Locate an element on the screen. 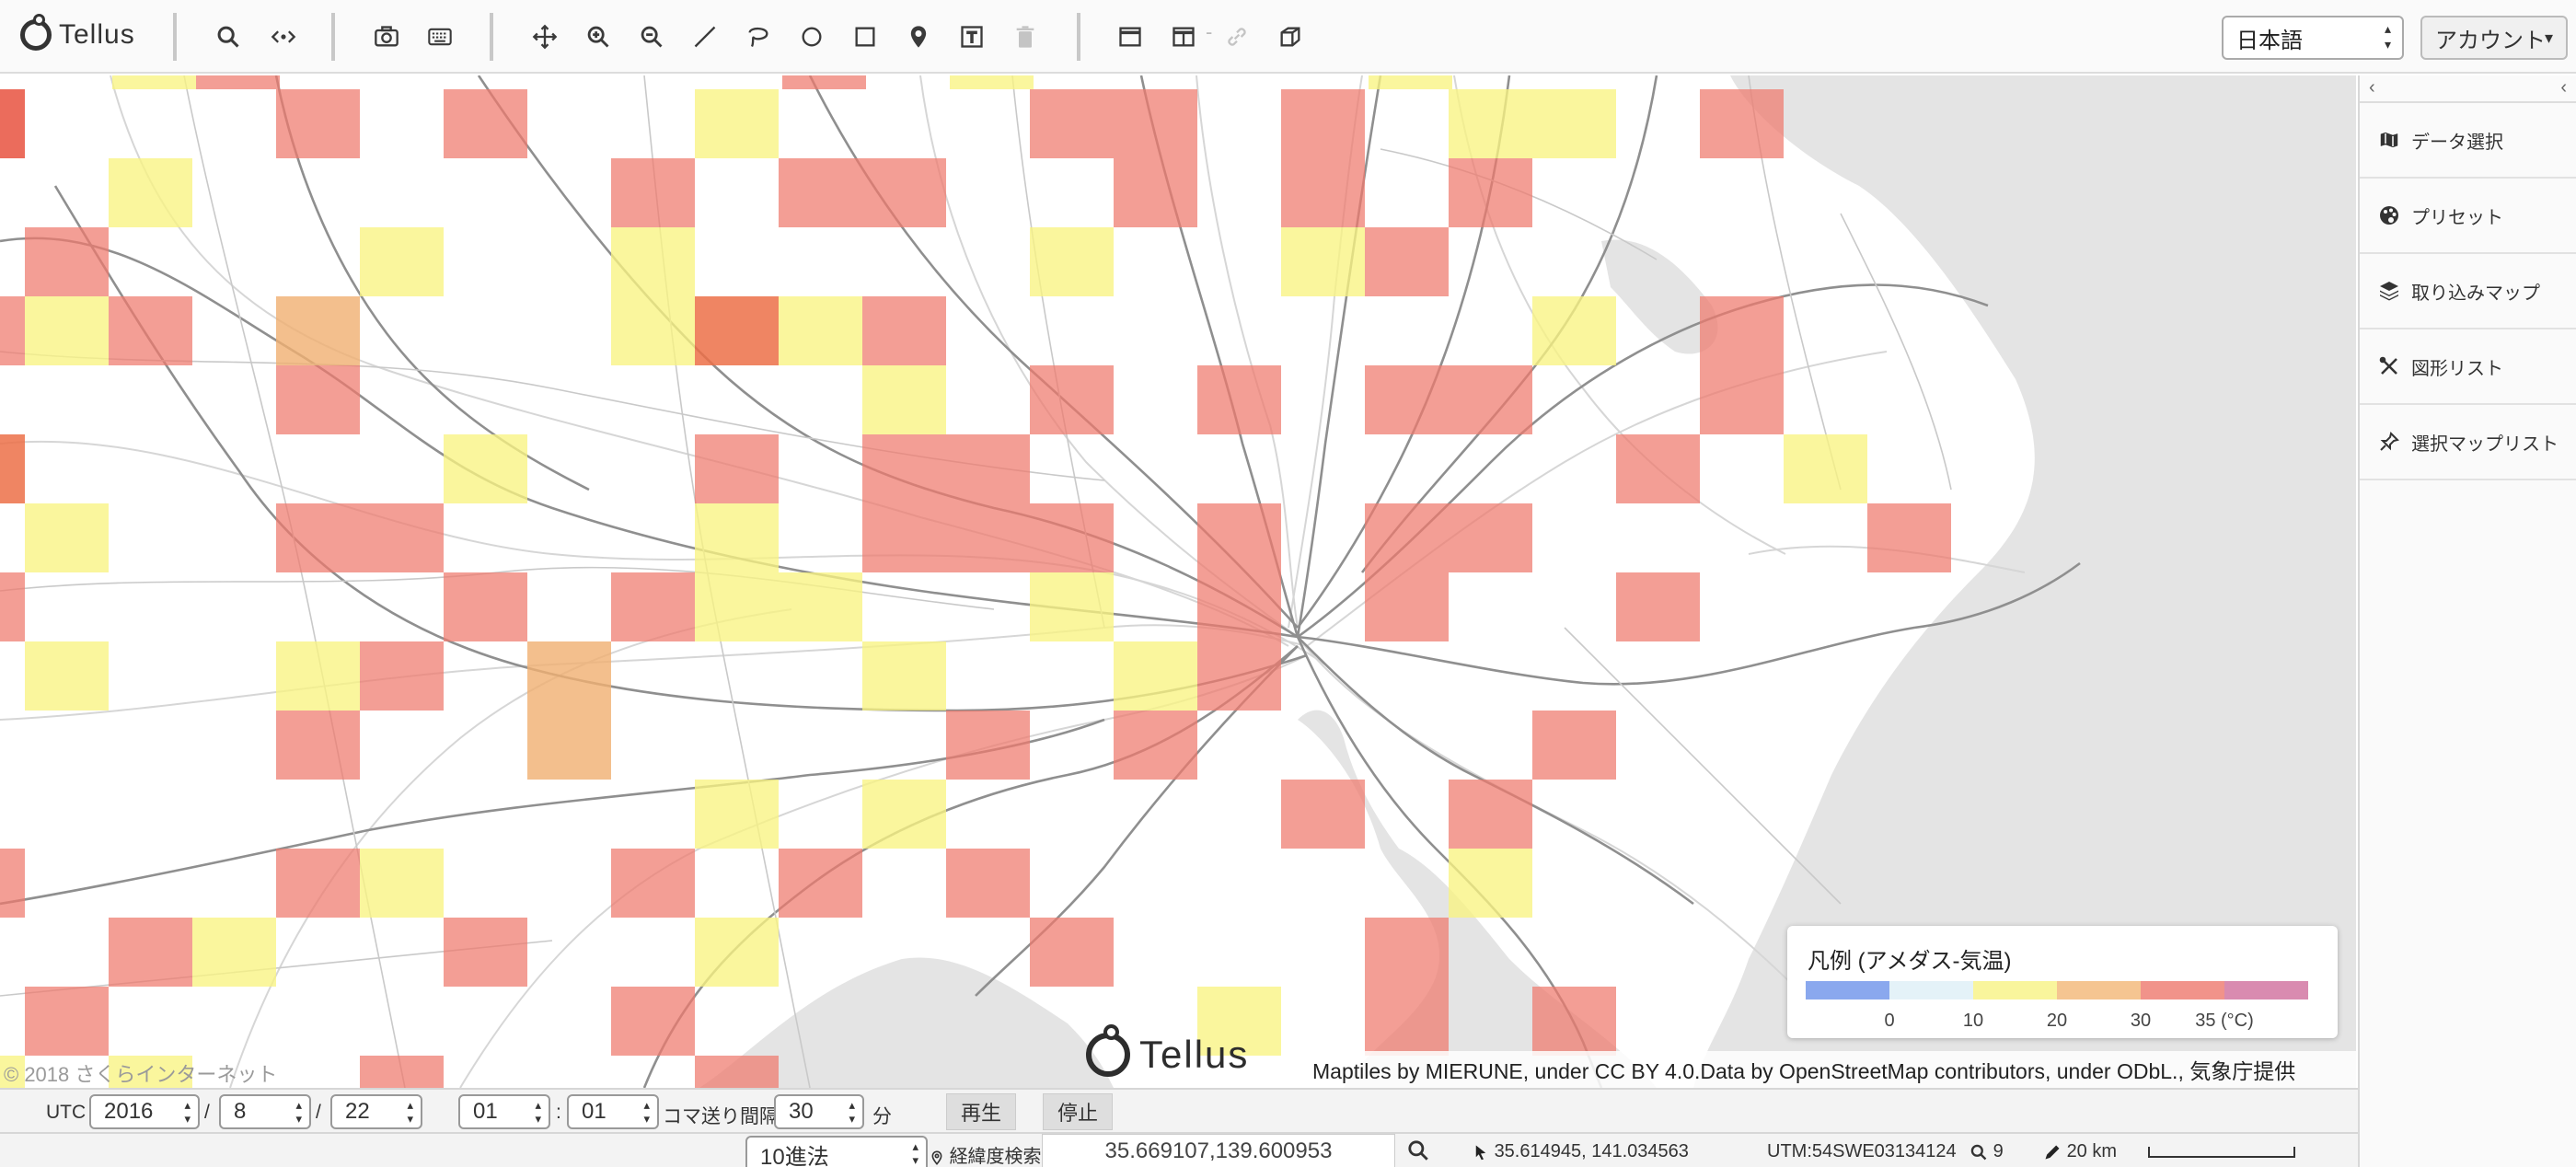 This screenshot has width=2576, height=1167. sidebar-item-shape-list: 図形リスト is located at coordinates (2468, 367).